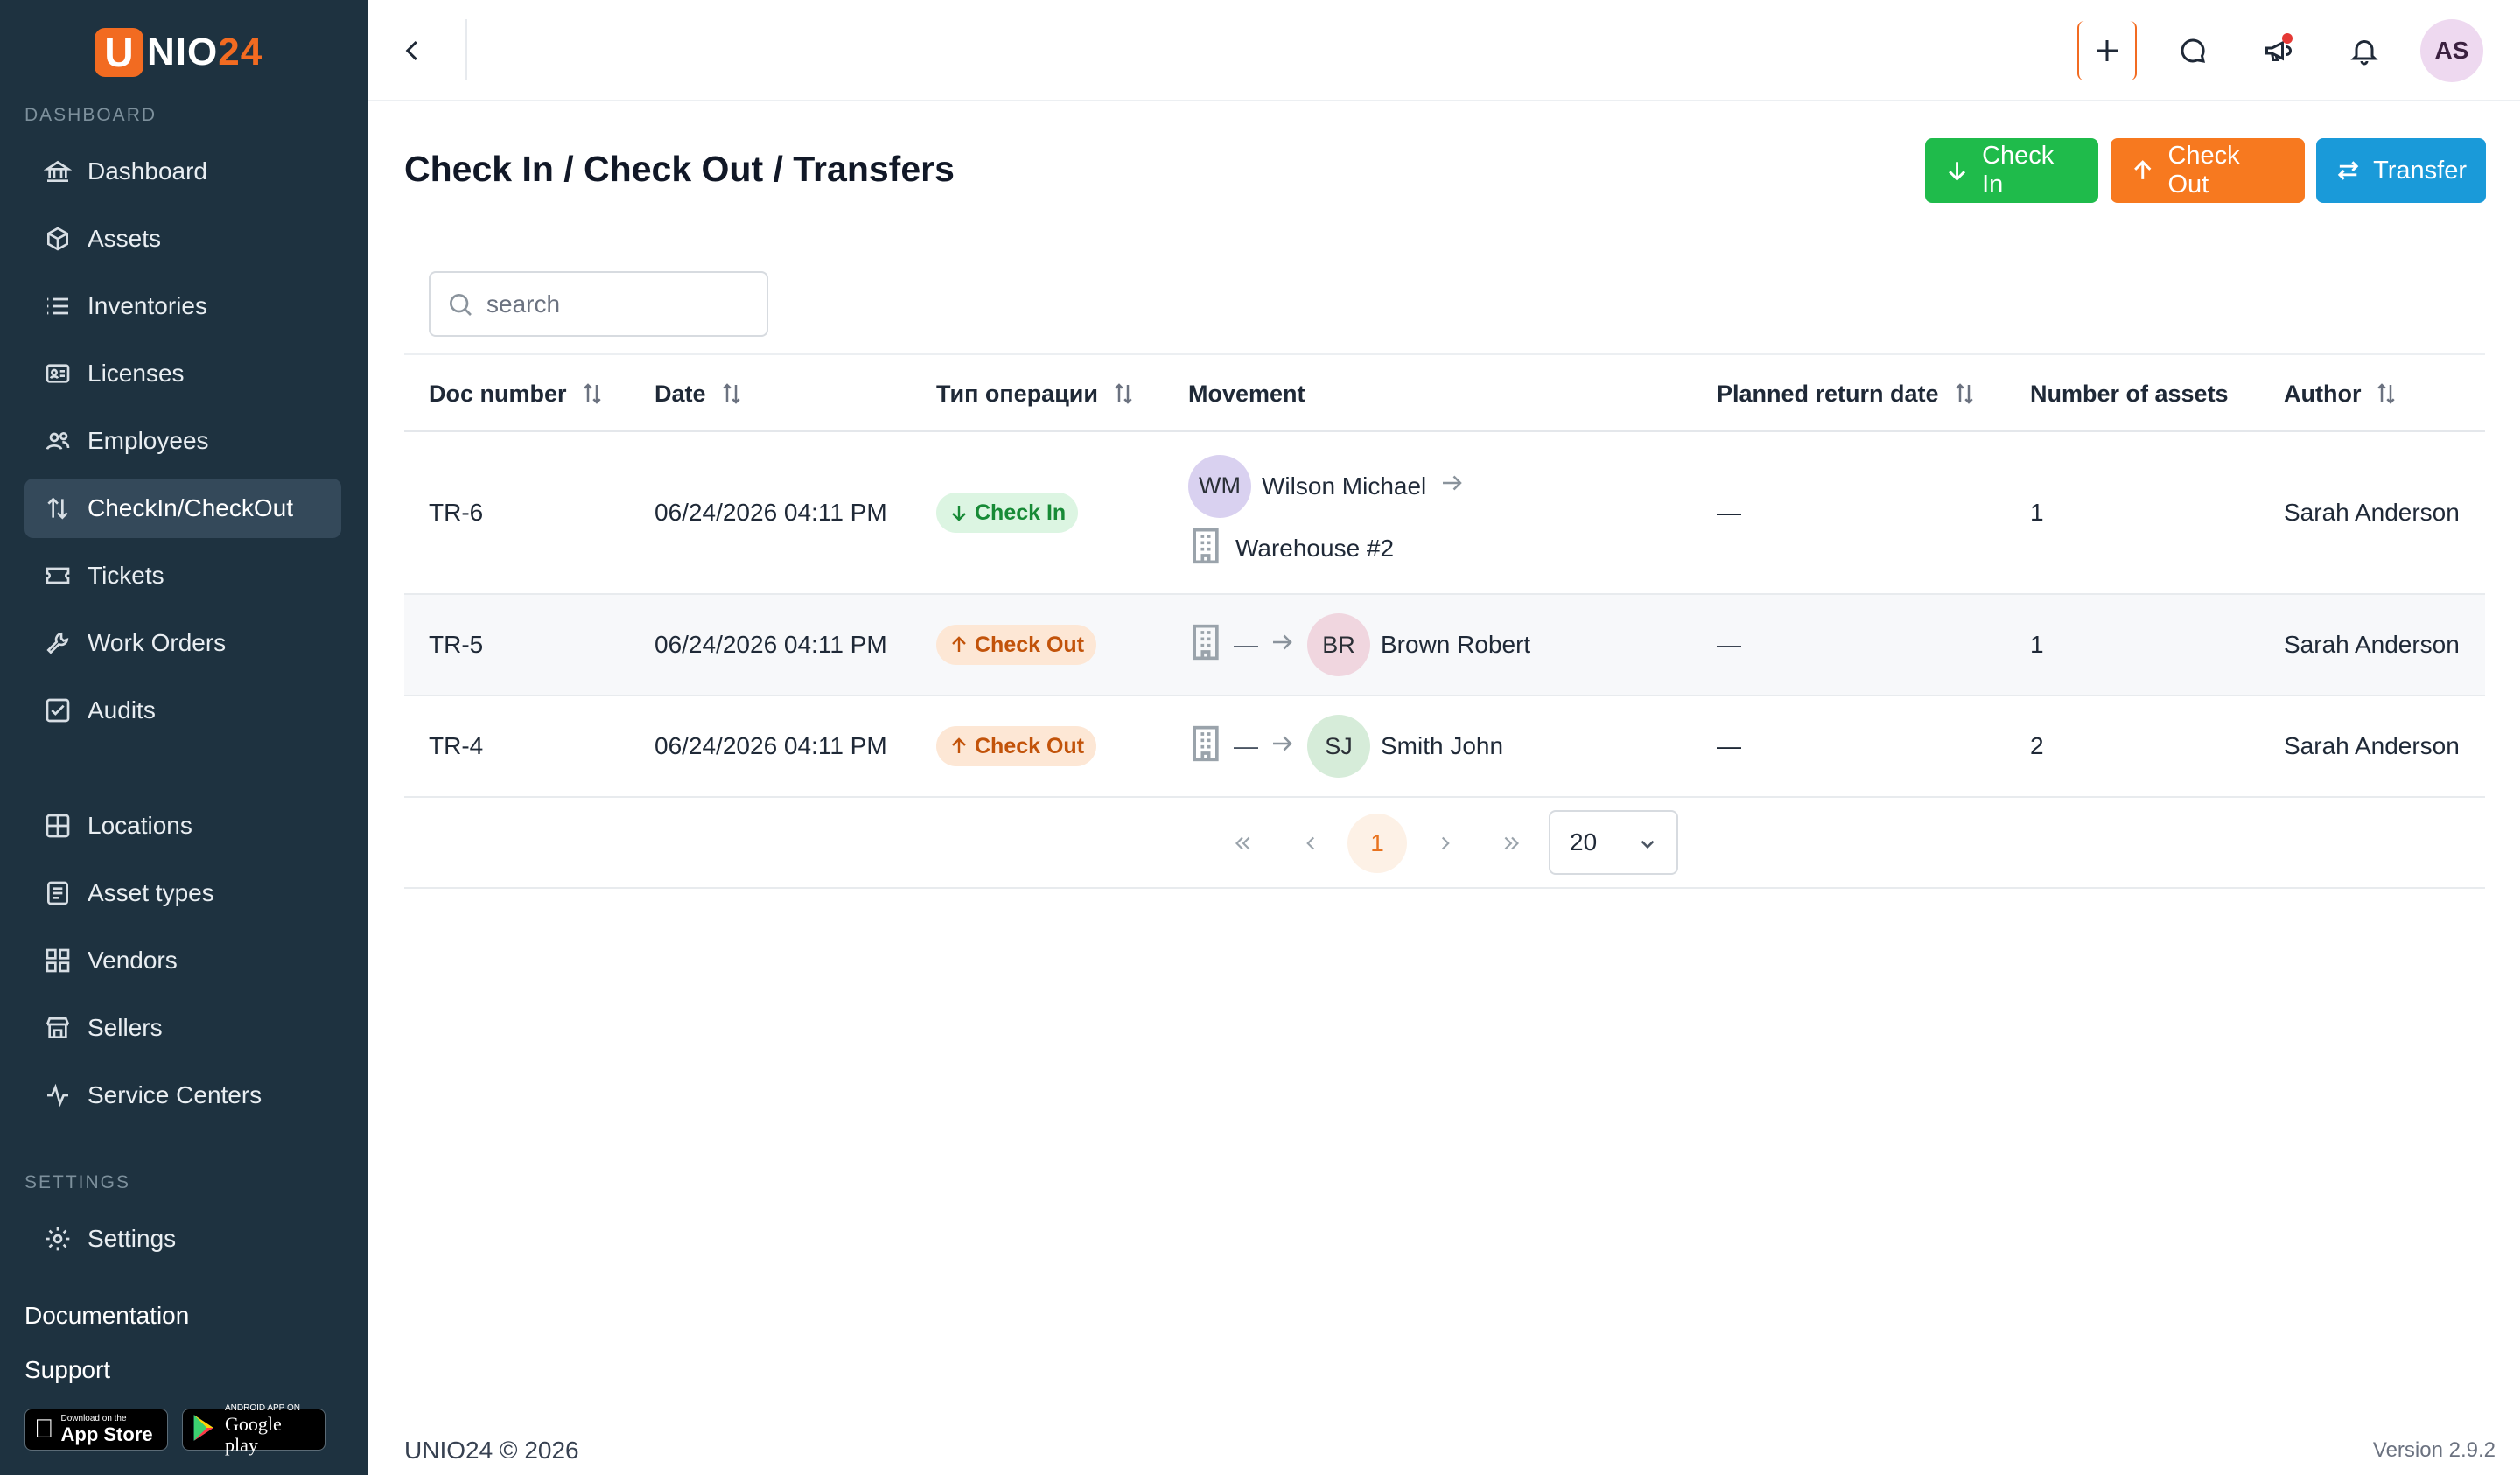 The height and width of the screenshot is (1475, 2520). I want to click on sidebar-item-label: Locations, so click(140, 825).